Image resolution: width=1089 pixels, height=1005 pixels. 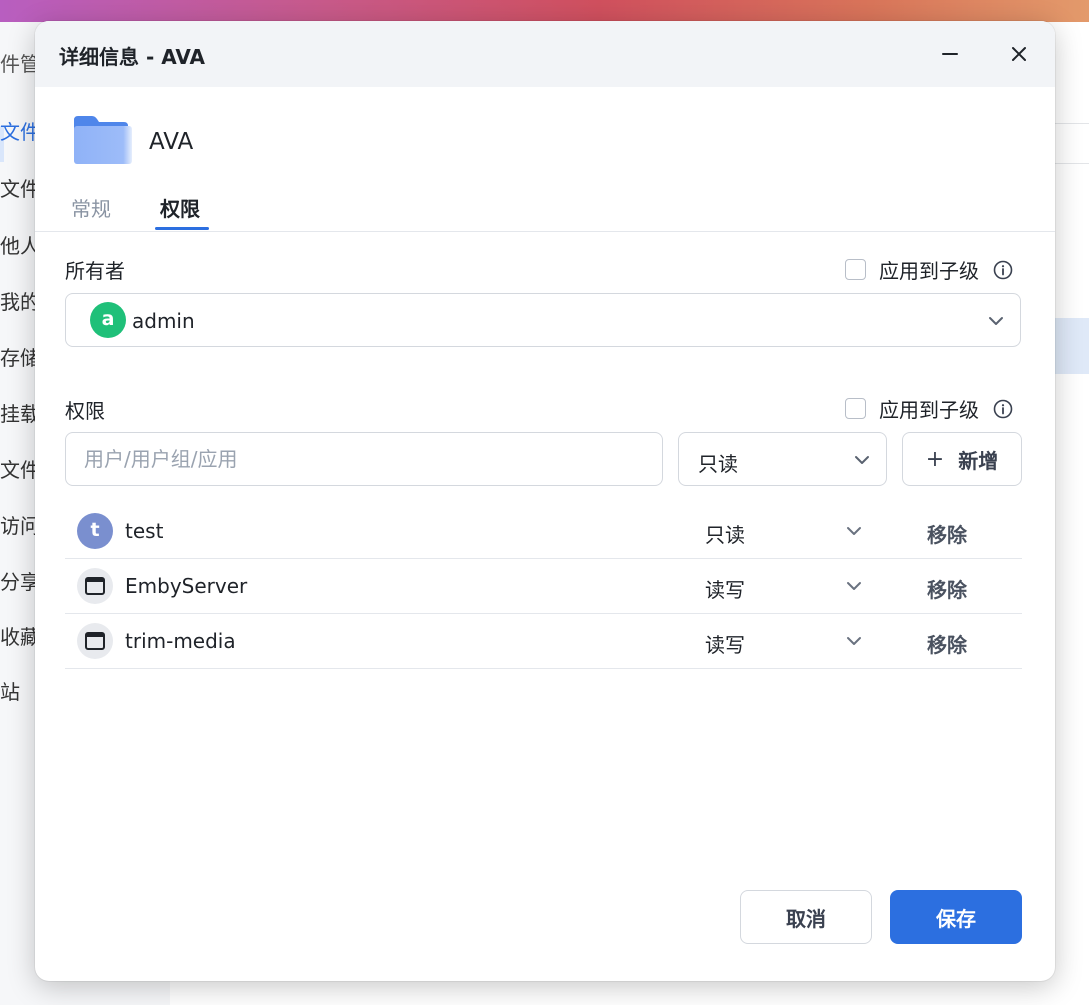 I want to click on folder-icon, so click(x=103, y=140).